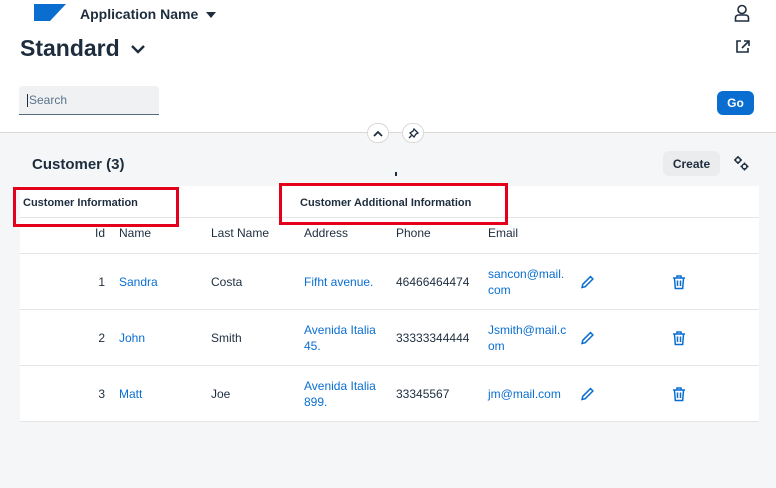 The height and width of the screenshot is (488, 776). I want to click on cell-address-link: Avenida Italia 45., so click(344, 338).